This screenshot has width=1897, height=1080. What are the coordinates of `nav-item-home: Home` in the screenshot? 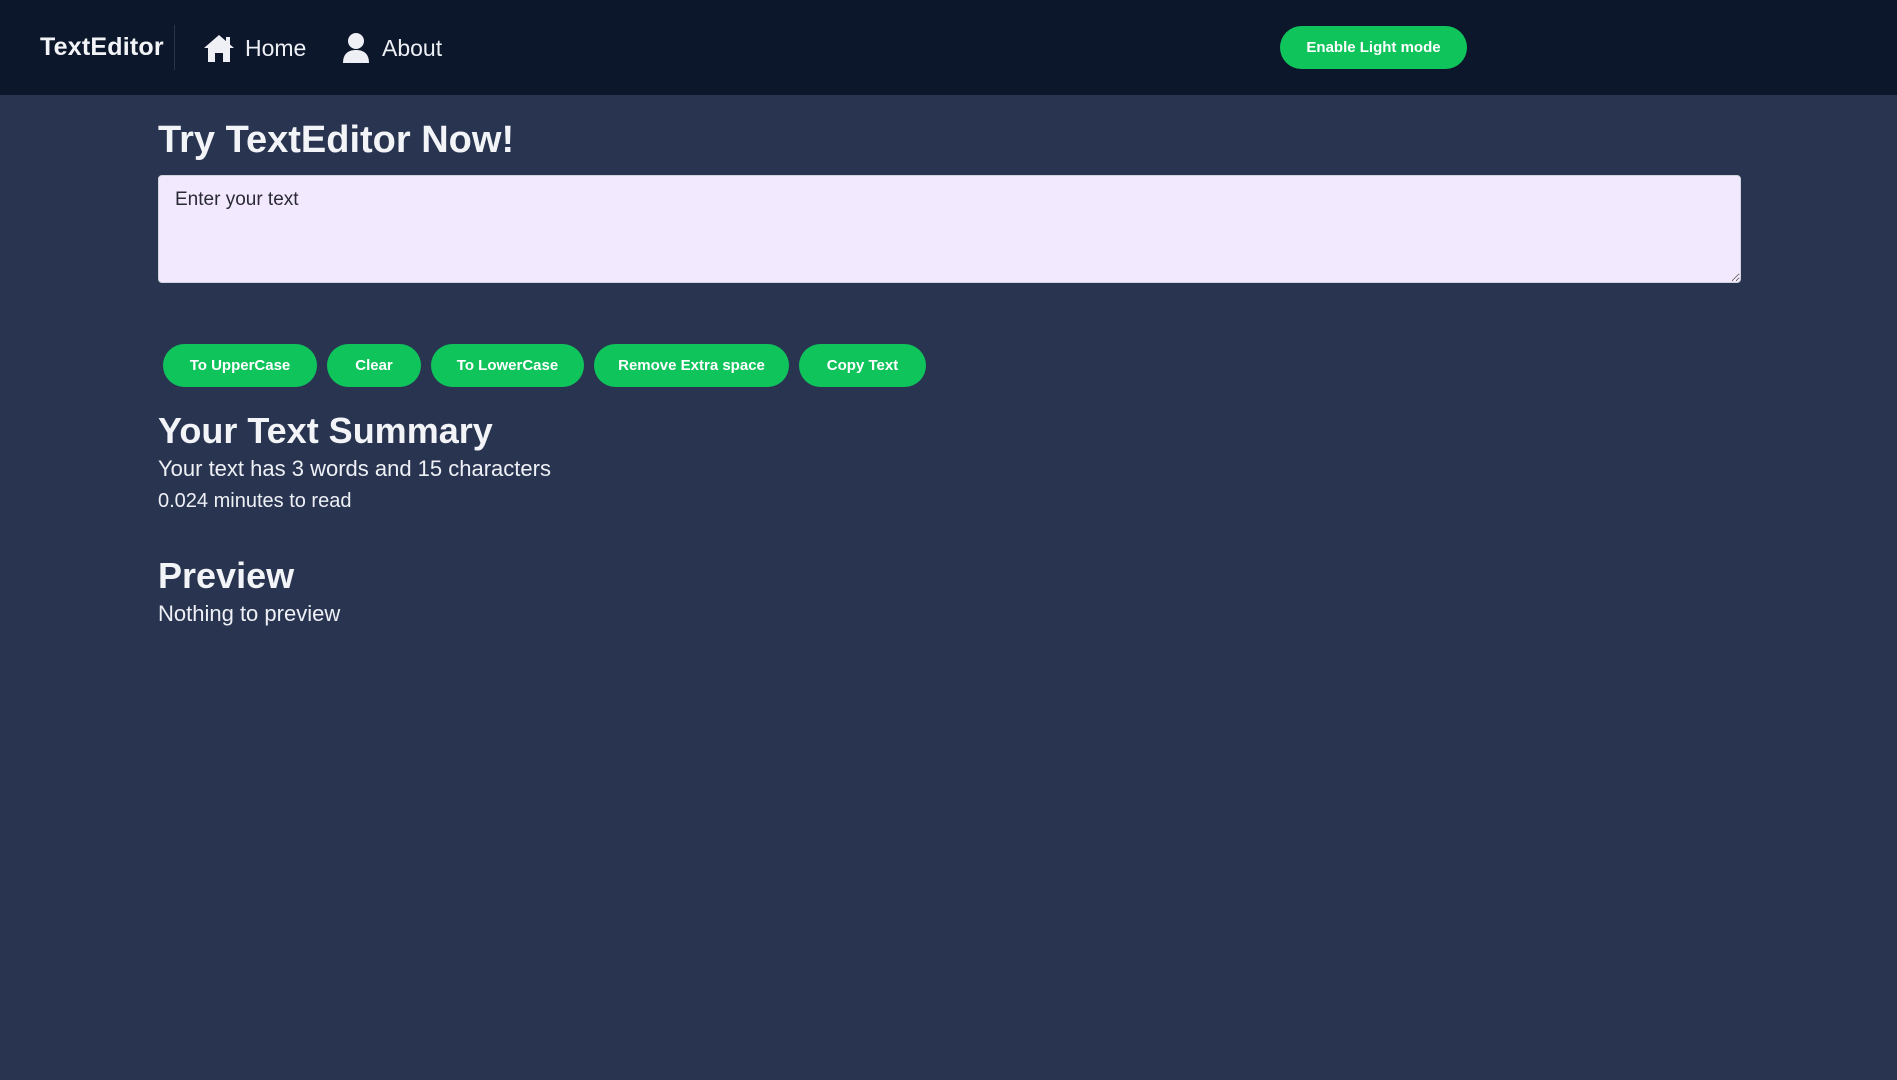 It's located at (254, 48).